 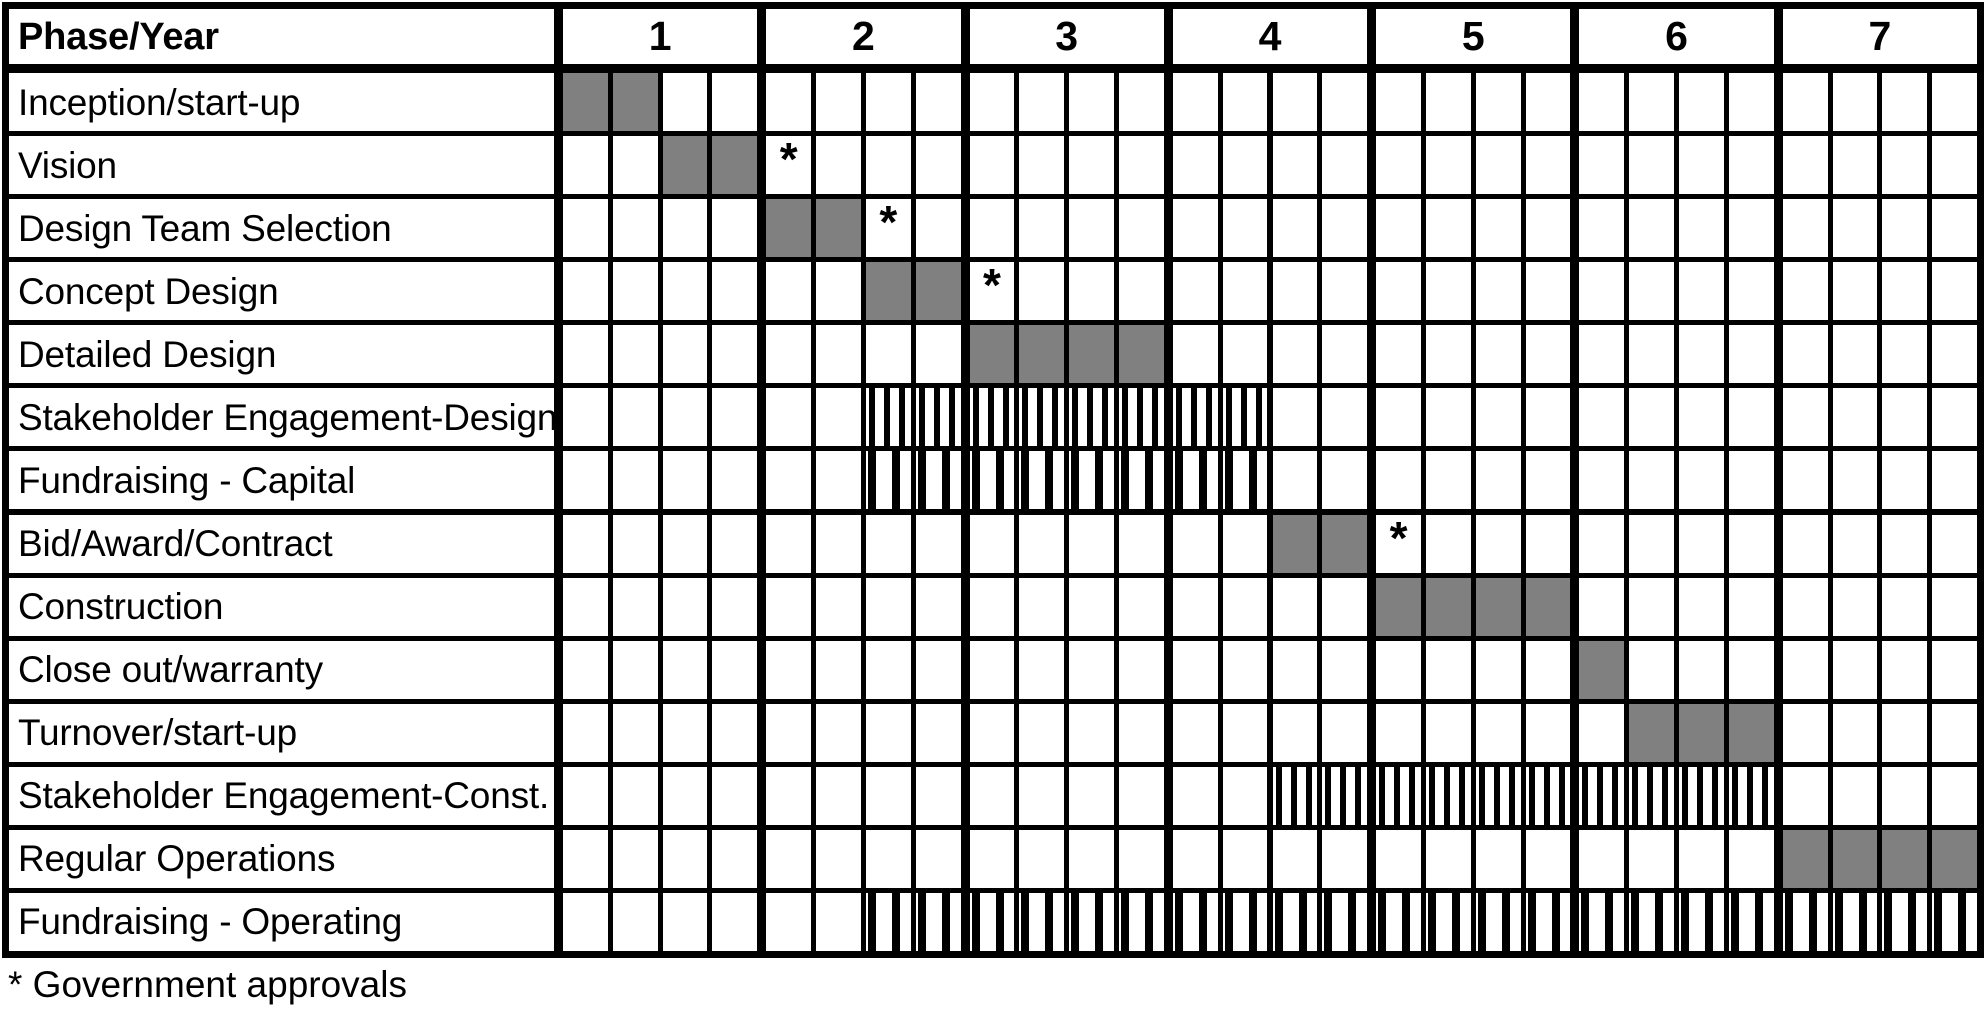 What do you see at coordinates (863, 36) in the screenshot?
I see `year-header-2: 2` at bounding box center [863, 36].